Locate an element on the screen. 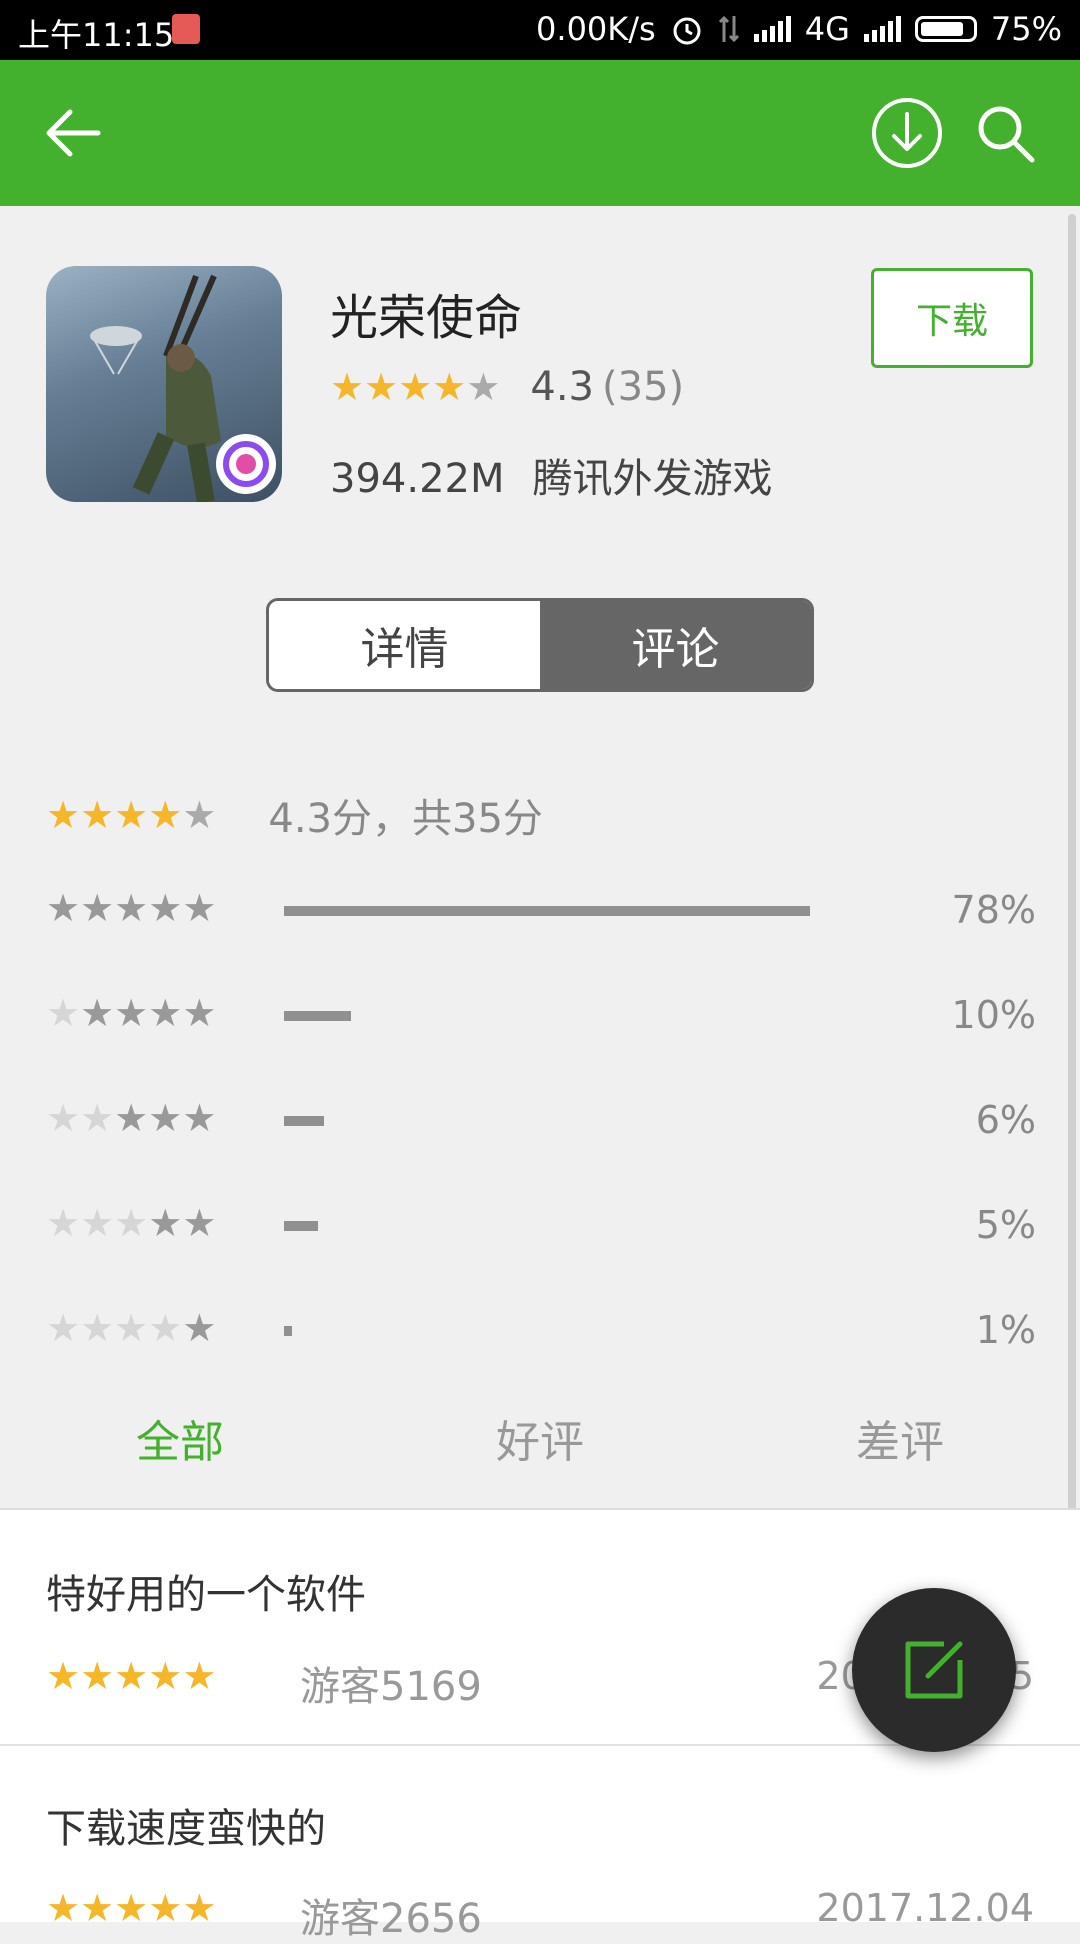 This screenshot has height=1944, width=1080. app-name: 光荣使命 is located at coordinates (426, 318).